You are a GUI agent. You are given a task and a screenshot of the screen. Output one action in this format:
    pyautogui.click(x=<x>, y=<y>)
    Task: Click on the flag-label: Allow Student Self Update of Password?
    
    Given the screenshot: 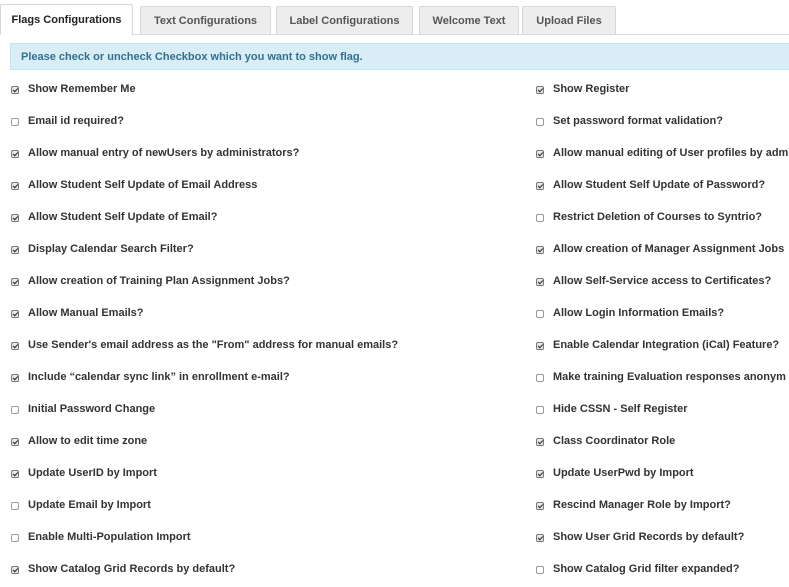 What is the action you would take?
    pyautogui.click(x=659, y=185)
    